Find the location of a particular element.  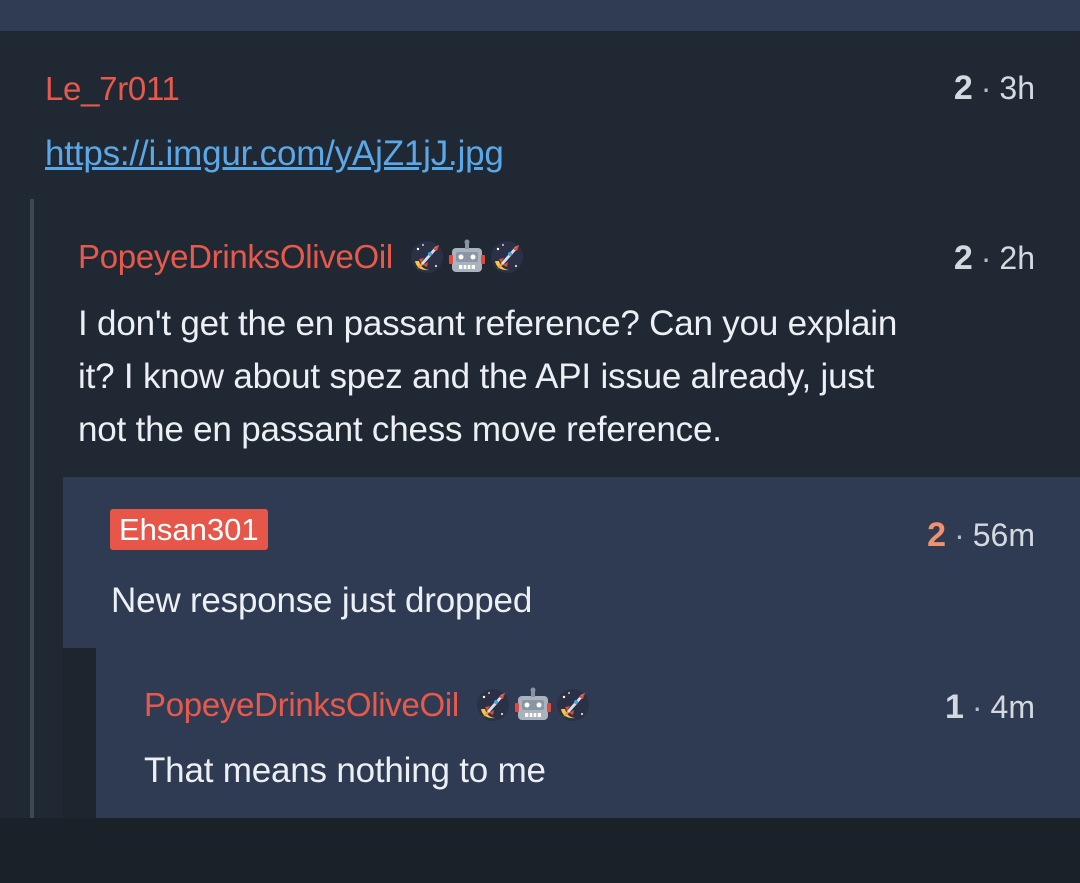

top-bar is located at coordinates (540, 15).